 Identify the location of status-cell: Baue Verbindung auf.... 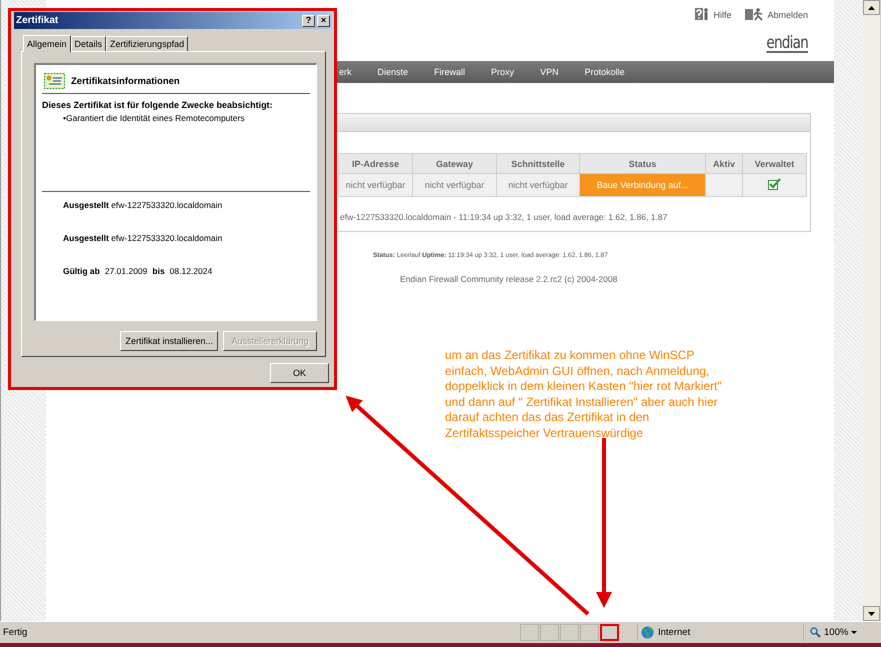
(643, 185).